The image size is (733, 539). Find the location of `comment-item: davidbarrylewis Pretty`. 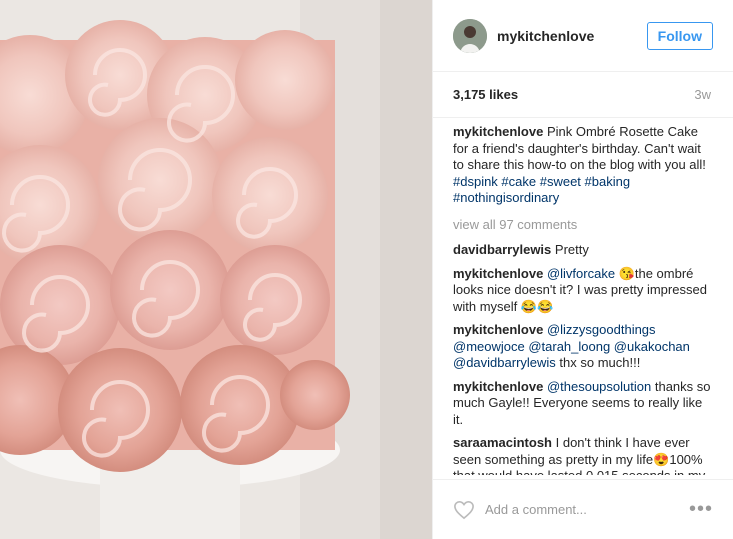

comment-item: davidbarrylewis Pretty is located at coordinates (583, 250).